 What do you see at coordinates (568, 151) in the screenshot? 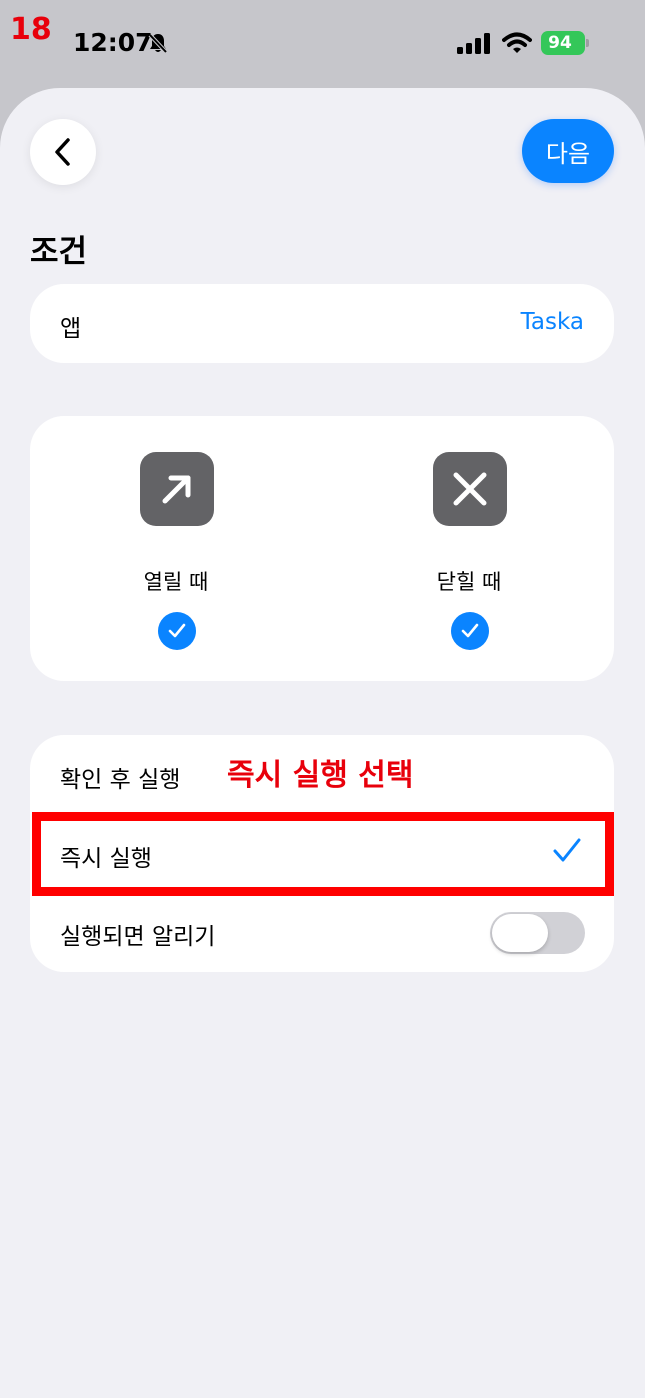
I see `next-button: 다음` at bounding box center [568, 151].